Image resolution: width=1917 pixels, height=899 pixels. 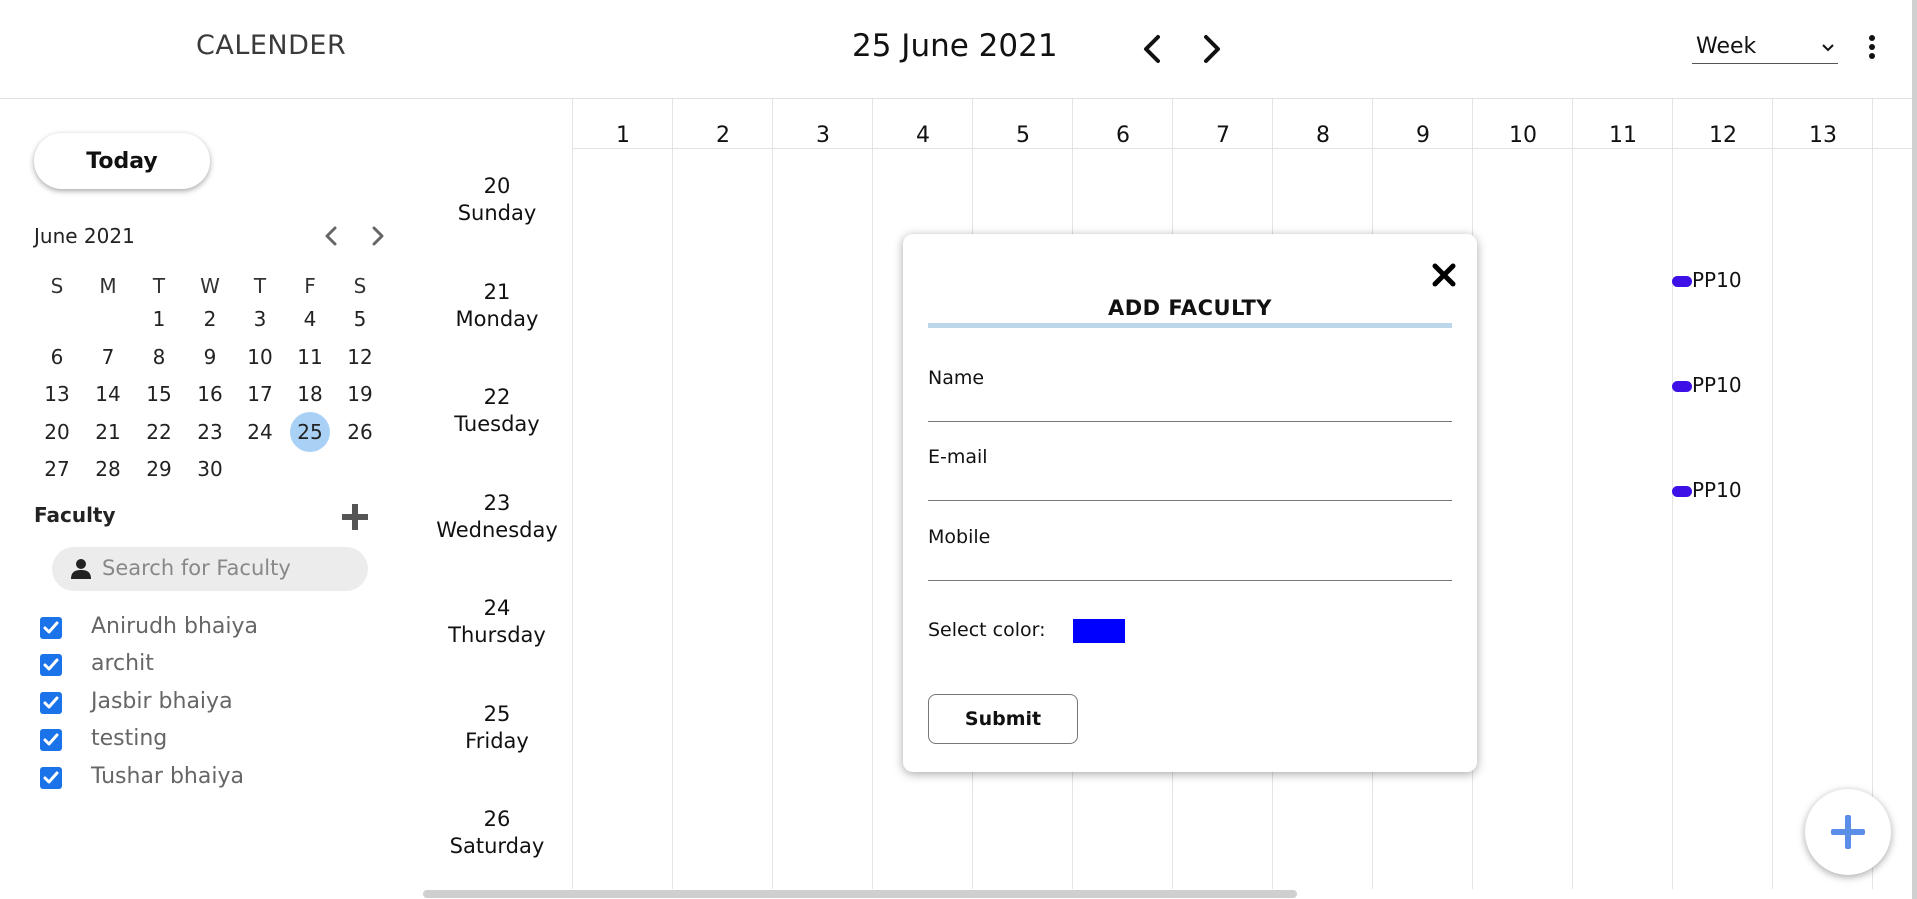 What do you see at coordinates (108, 394) in the screenshot?
I see `mini-calendar-day: 14` at bounding box center [108, 394].